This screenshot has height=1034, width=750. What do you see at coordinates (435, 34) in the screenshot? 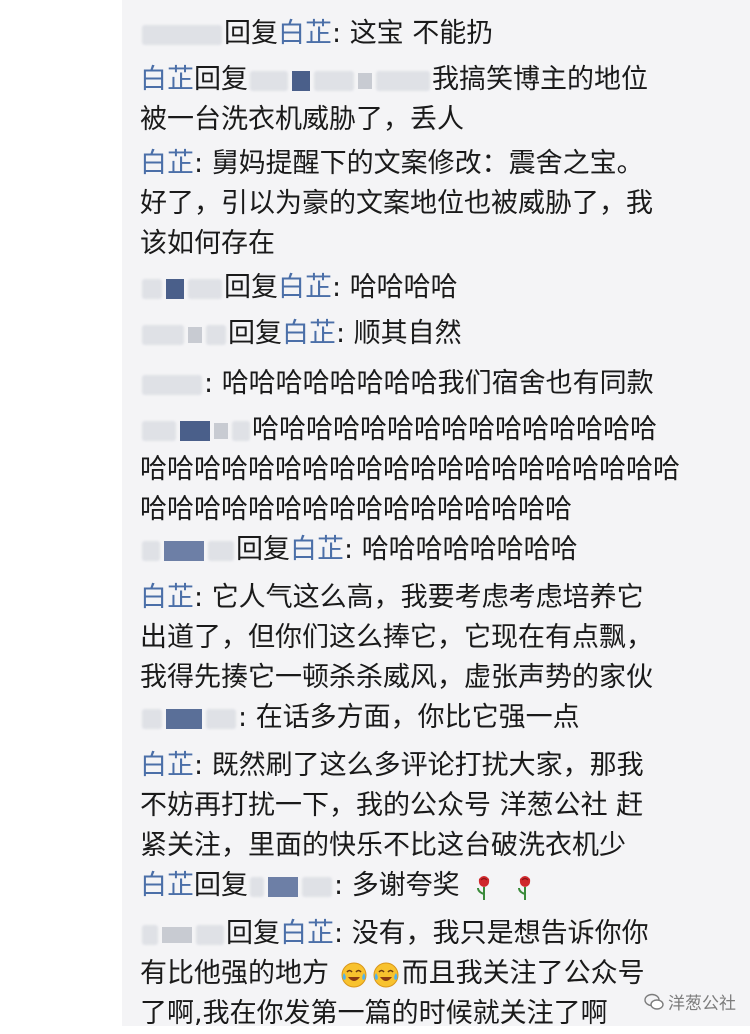
I see `comment-reply: 回复白芷: 这宝 不能扔` at bounding box center [435, 34].